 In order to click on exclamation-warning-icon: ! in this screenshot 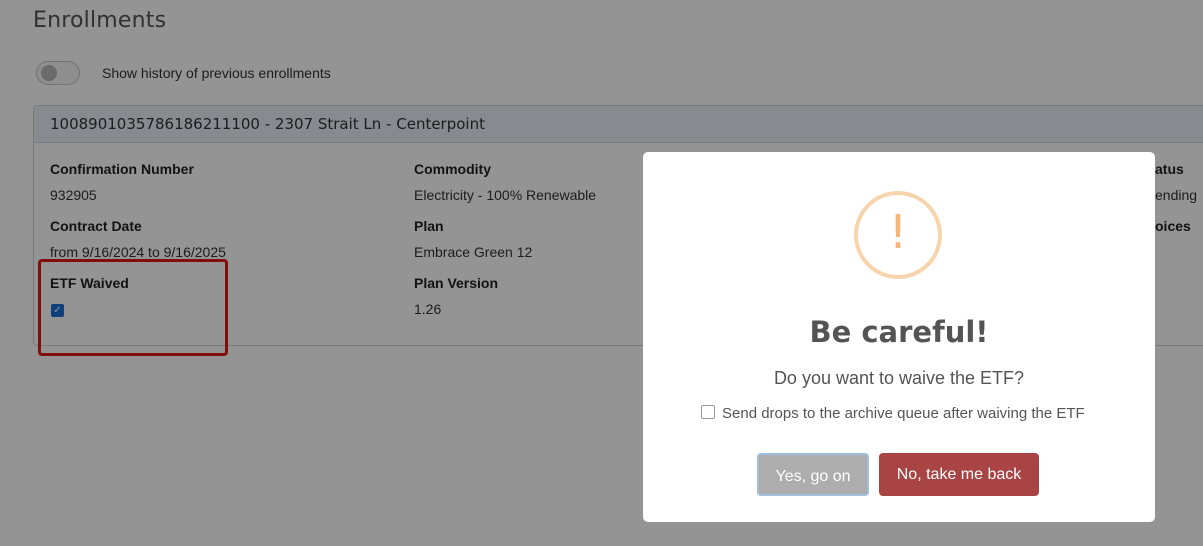, I will do `click(898, 235)`.